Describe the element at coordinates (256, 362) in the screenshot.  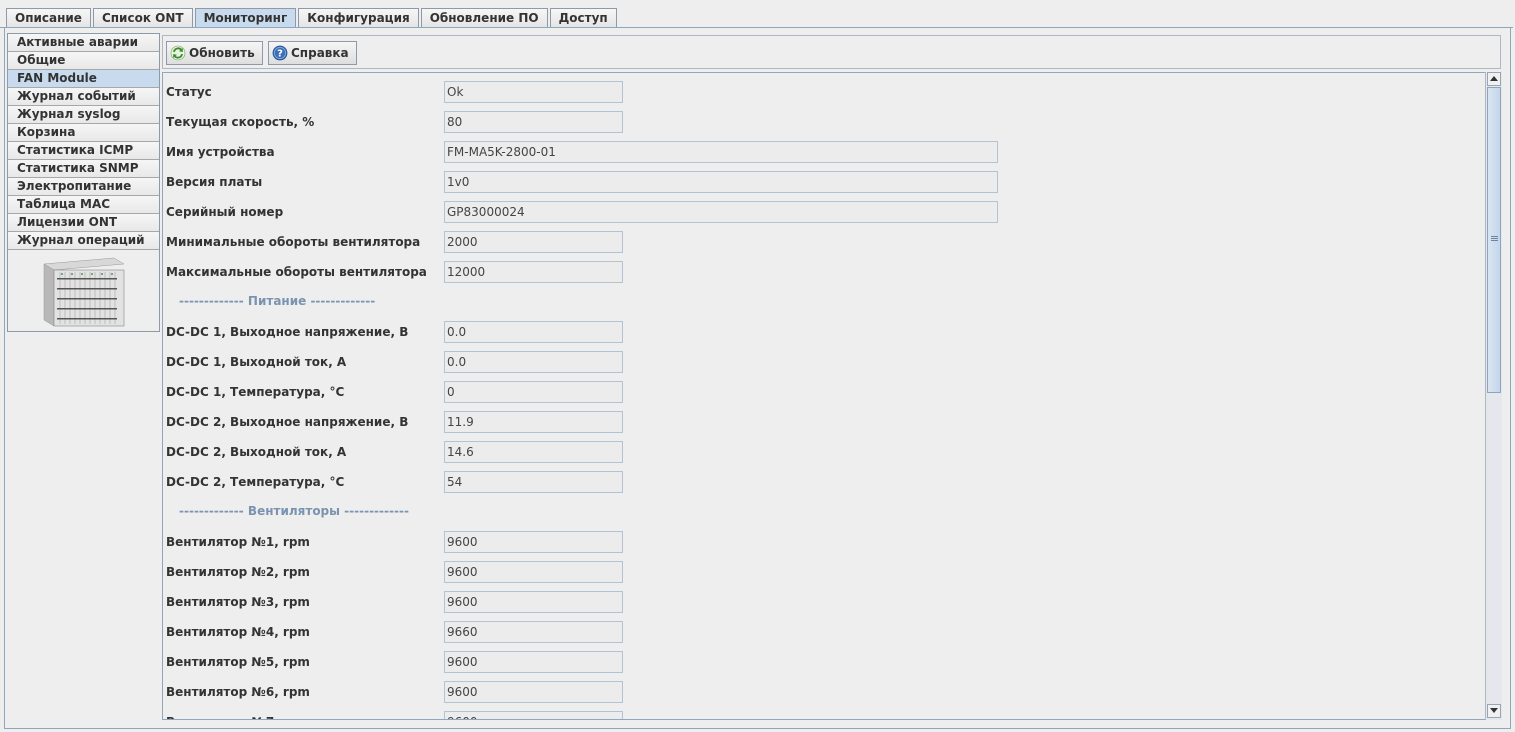
I see `field-label: DC-DC 1, Выходной ток, А` at that location.